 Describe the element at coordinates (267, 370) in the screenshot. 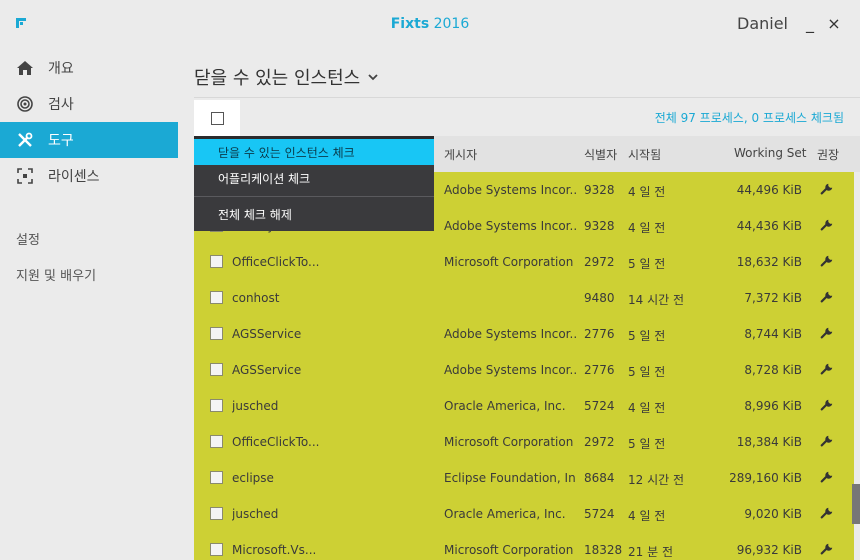

I see `process-name: AGSService` at that location.